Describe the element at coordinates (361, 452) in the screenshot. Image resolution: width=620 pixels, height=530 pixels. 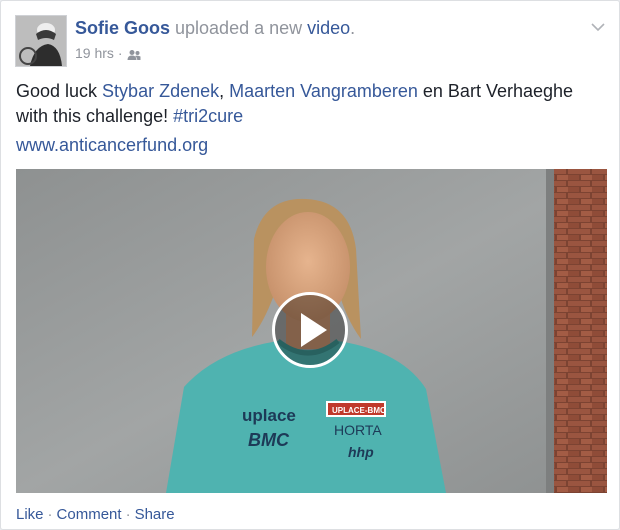
I see `shirt-logo-hhp: hhp` at that location.